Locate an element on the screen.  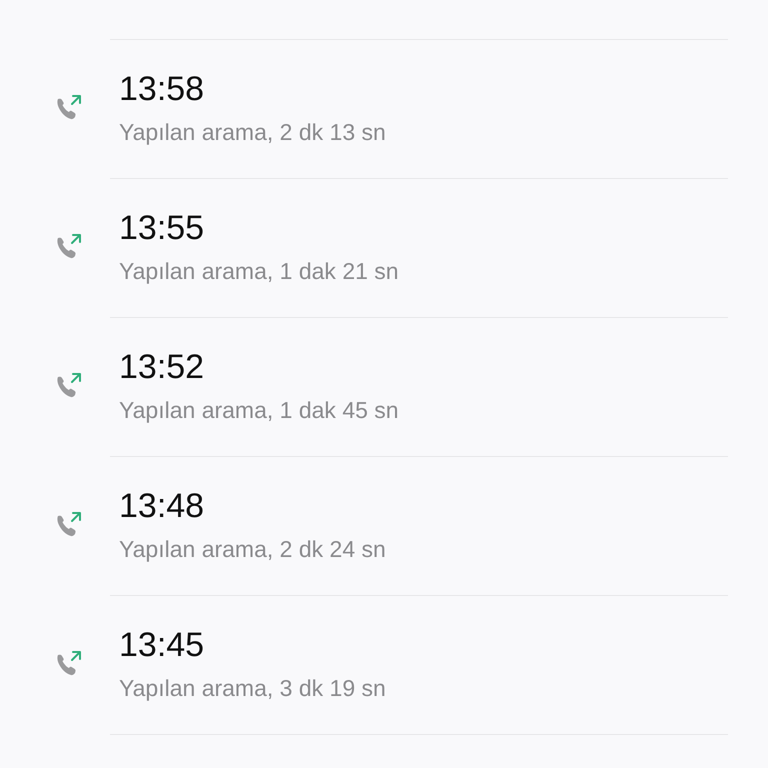
call-time: 13:52 is located at coordinates (161, 367).